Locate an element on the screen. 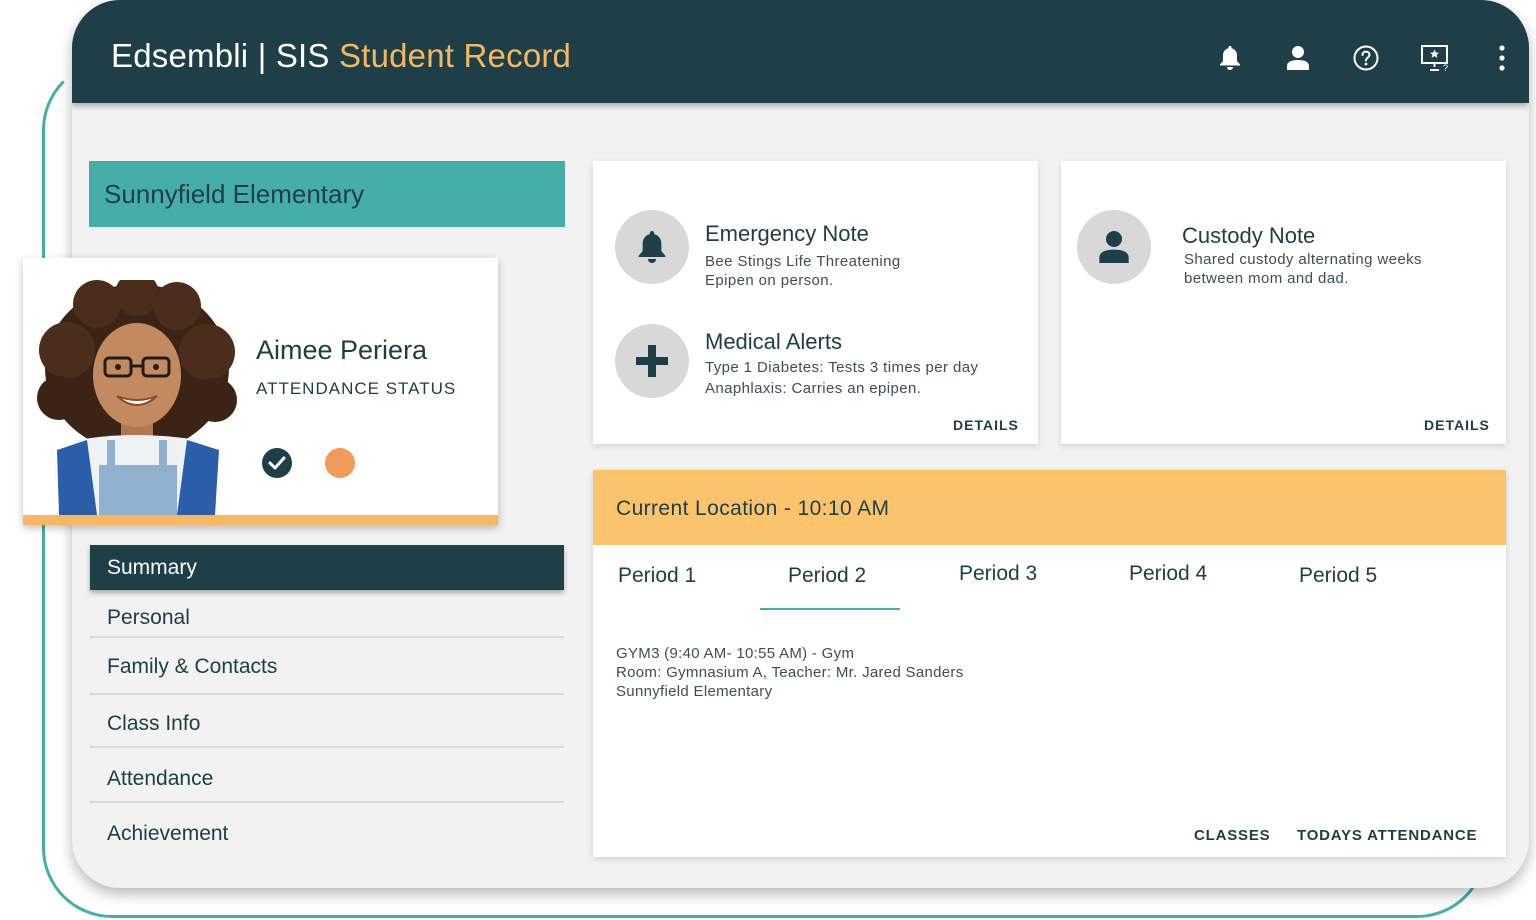  emergency-note-title: Emergency Note is located at coordinates (787, 233).